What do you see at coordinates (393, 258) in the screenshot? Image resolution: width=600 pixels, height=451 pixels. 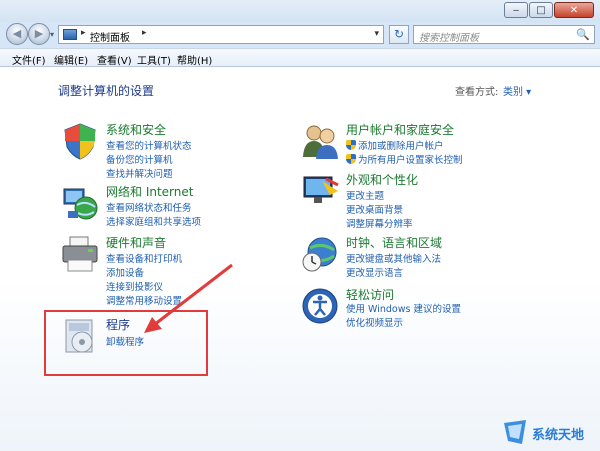 I see `category-link: 更改键盘或其他输入法` at bounding box center [393, 258].